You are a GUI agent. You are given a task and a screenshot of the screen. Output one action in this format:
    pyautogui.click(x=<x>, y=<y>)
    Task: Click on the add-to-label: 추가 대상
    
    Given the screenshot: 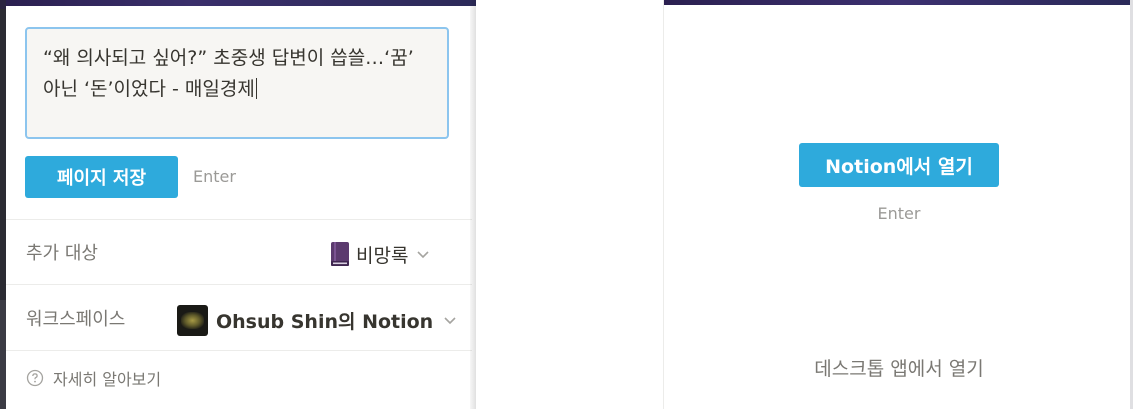 What is the action you would take?
    pyautogui.click(x=62, y=253)
    